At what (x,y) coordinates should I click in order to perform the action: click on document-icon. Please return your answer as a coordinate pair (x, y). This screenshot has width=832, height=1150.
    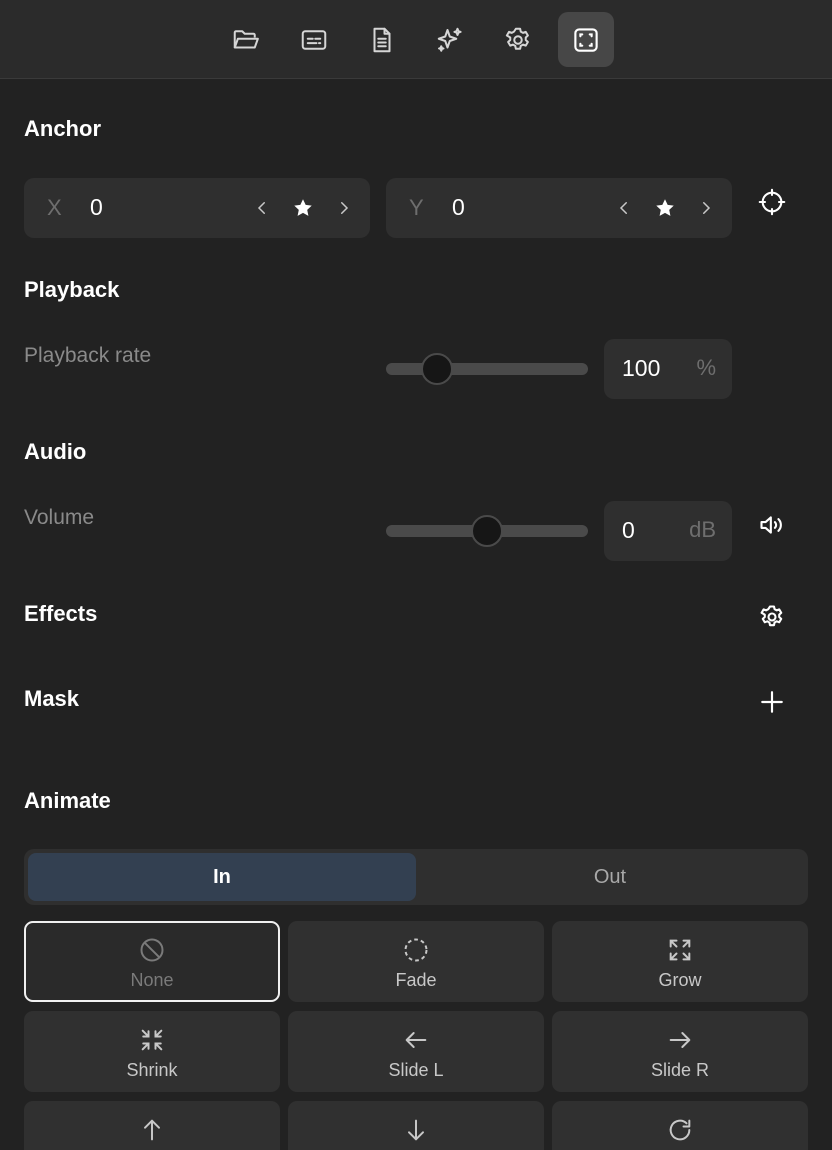
    Looking at the image, I should click on (382, 39).